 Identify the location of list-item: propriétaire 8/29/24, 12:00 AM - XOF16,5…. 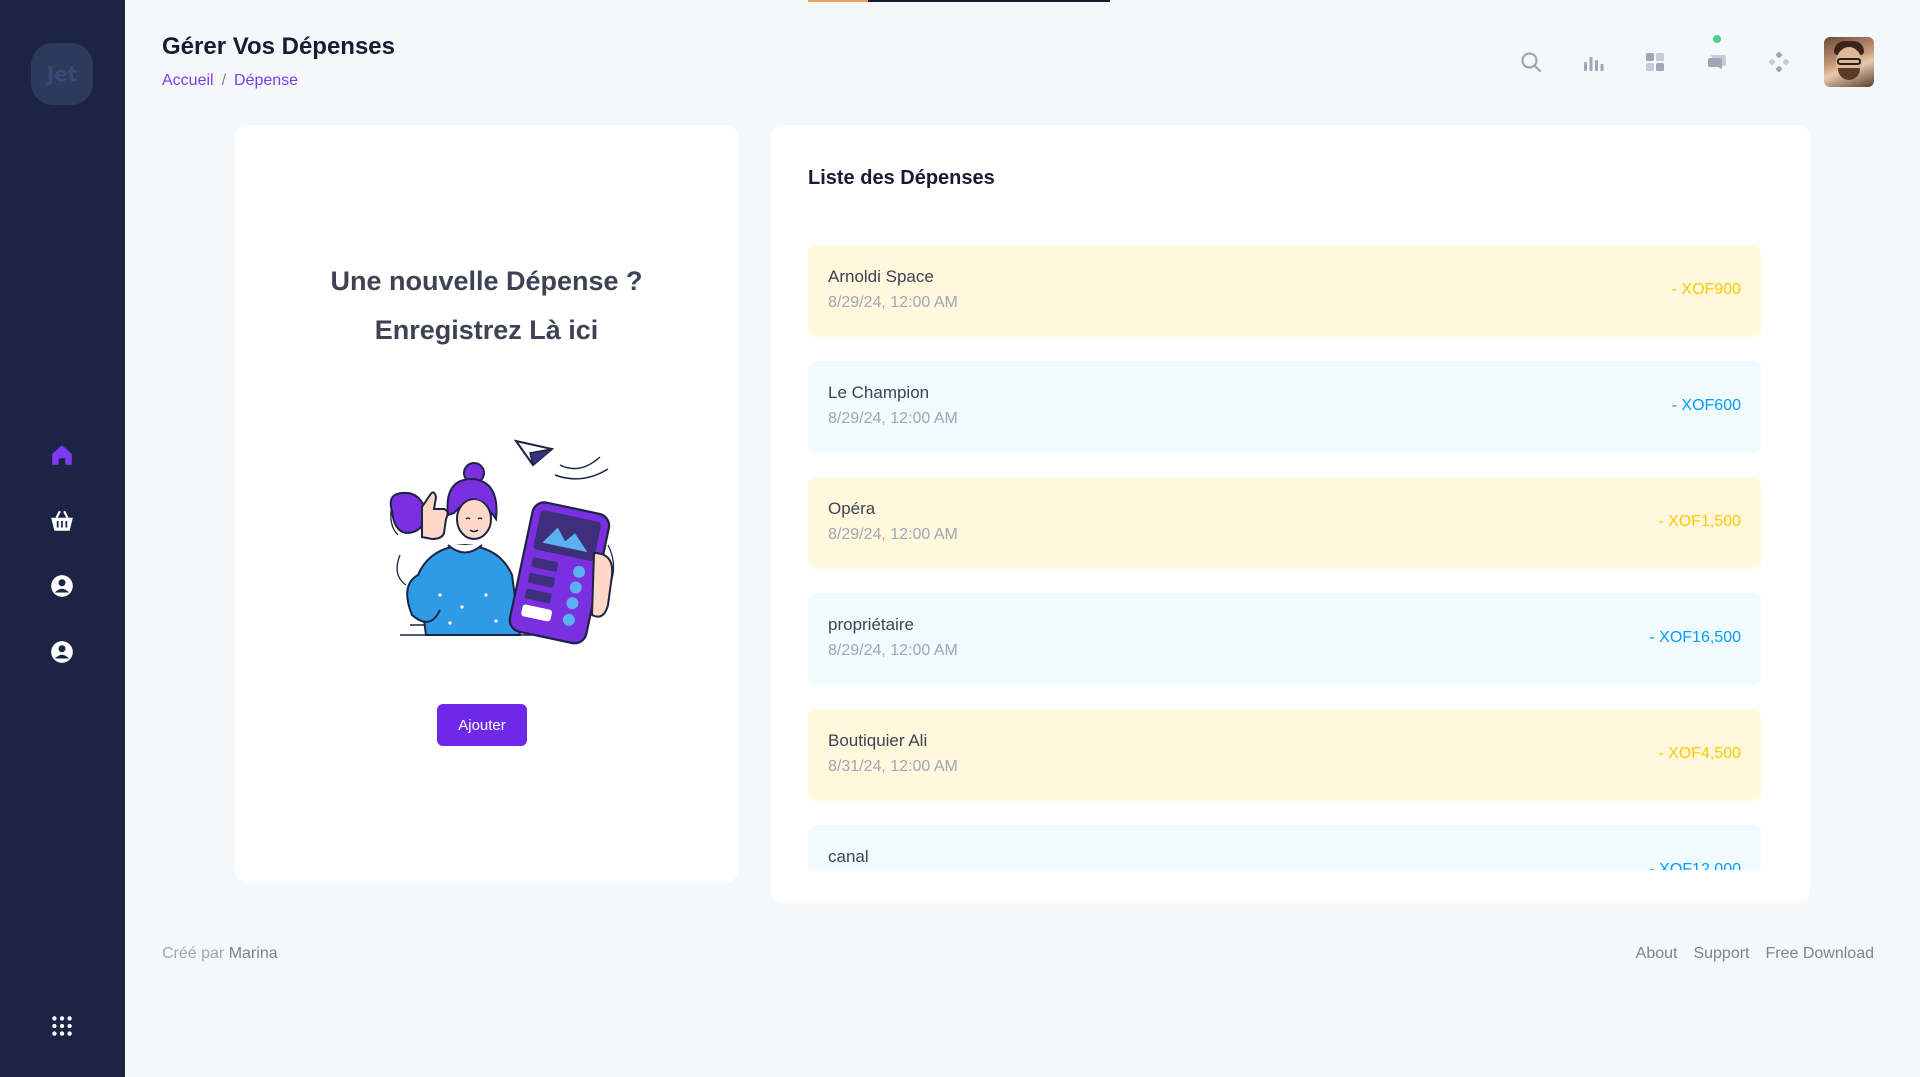
(1284, 639).